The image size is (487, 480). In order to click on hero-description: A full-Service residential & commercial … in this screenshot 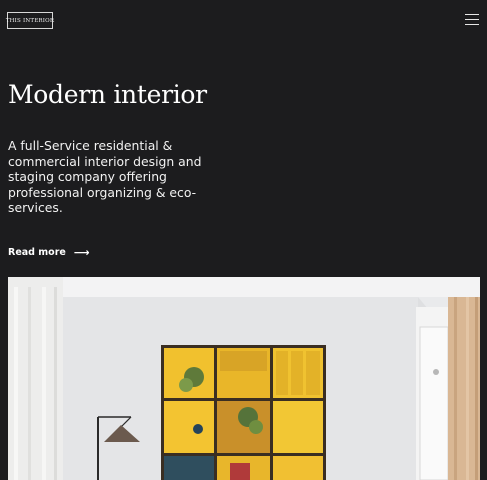, I will do `click(105, 176)`.